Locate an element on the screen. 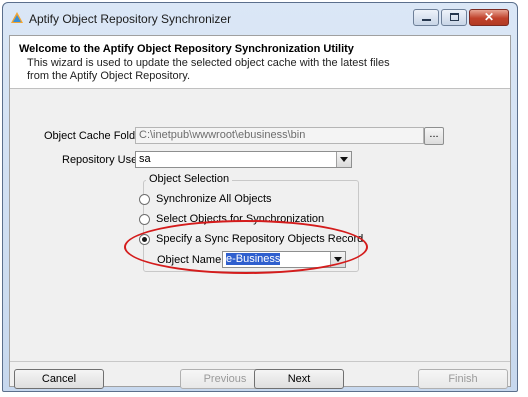  caption-buttons: ✕ is located at coordinates (461, 17).